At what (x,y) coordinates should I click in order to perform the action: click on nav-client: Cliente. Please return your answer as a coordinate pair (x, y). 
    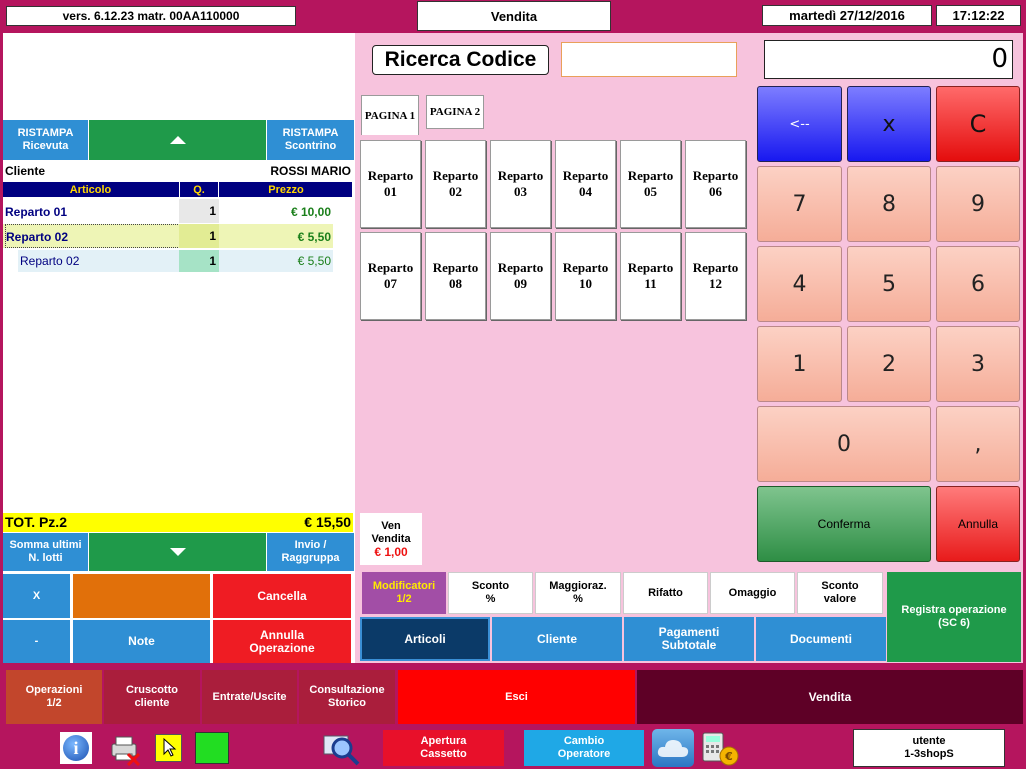
    Looking at the image, I should click on (557, 639).